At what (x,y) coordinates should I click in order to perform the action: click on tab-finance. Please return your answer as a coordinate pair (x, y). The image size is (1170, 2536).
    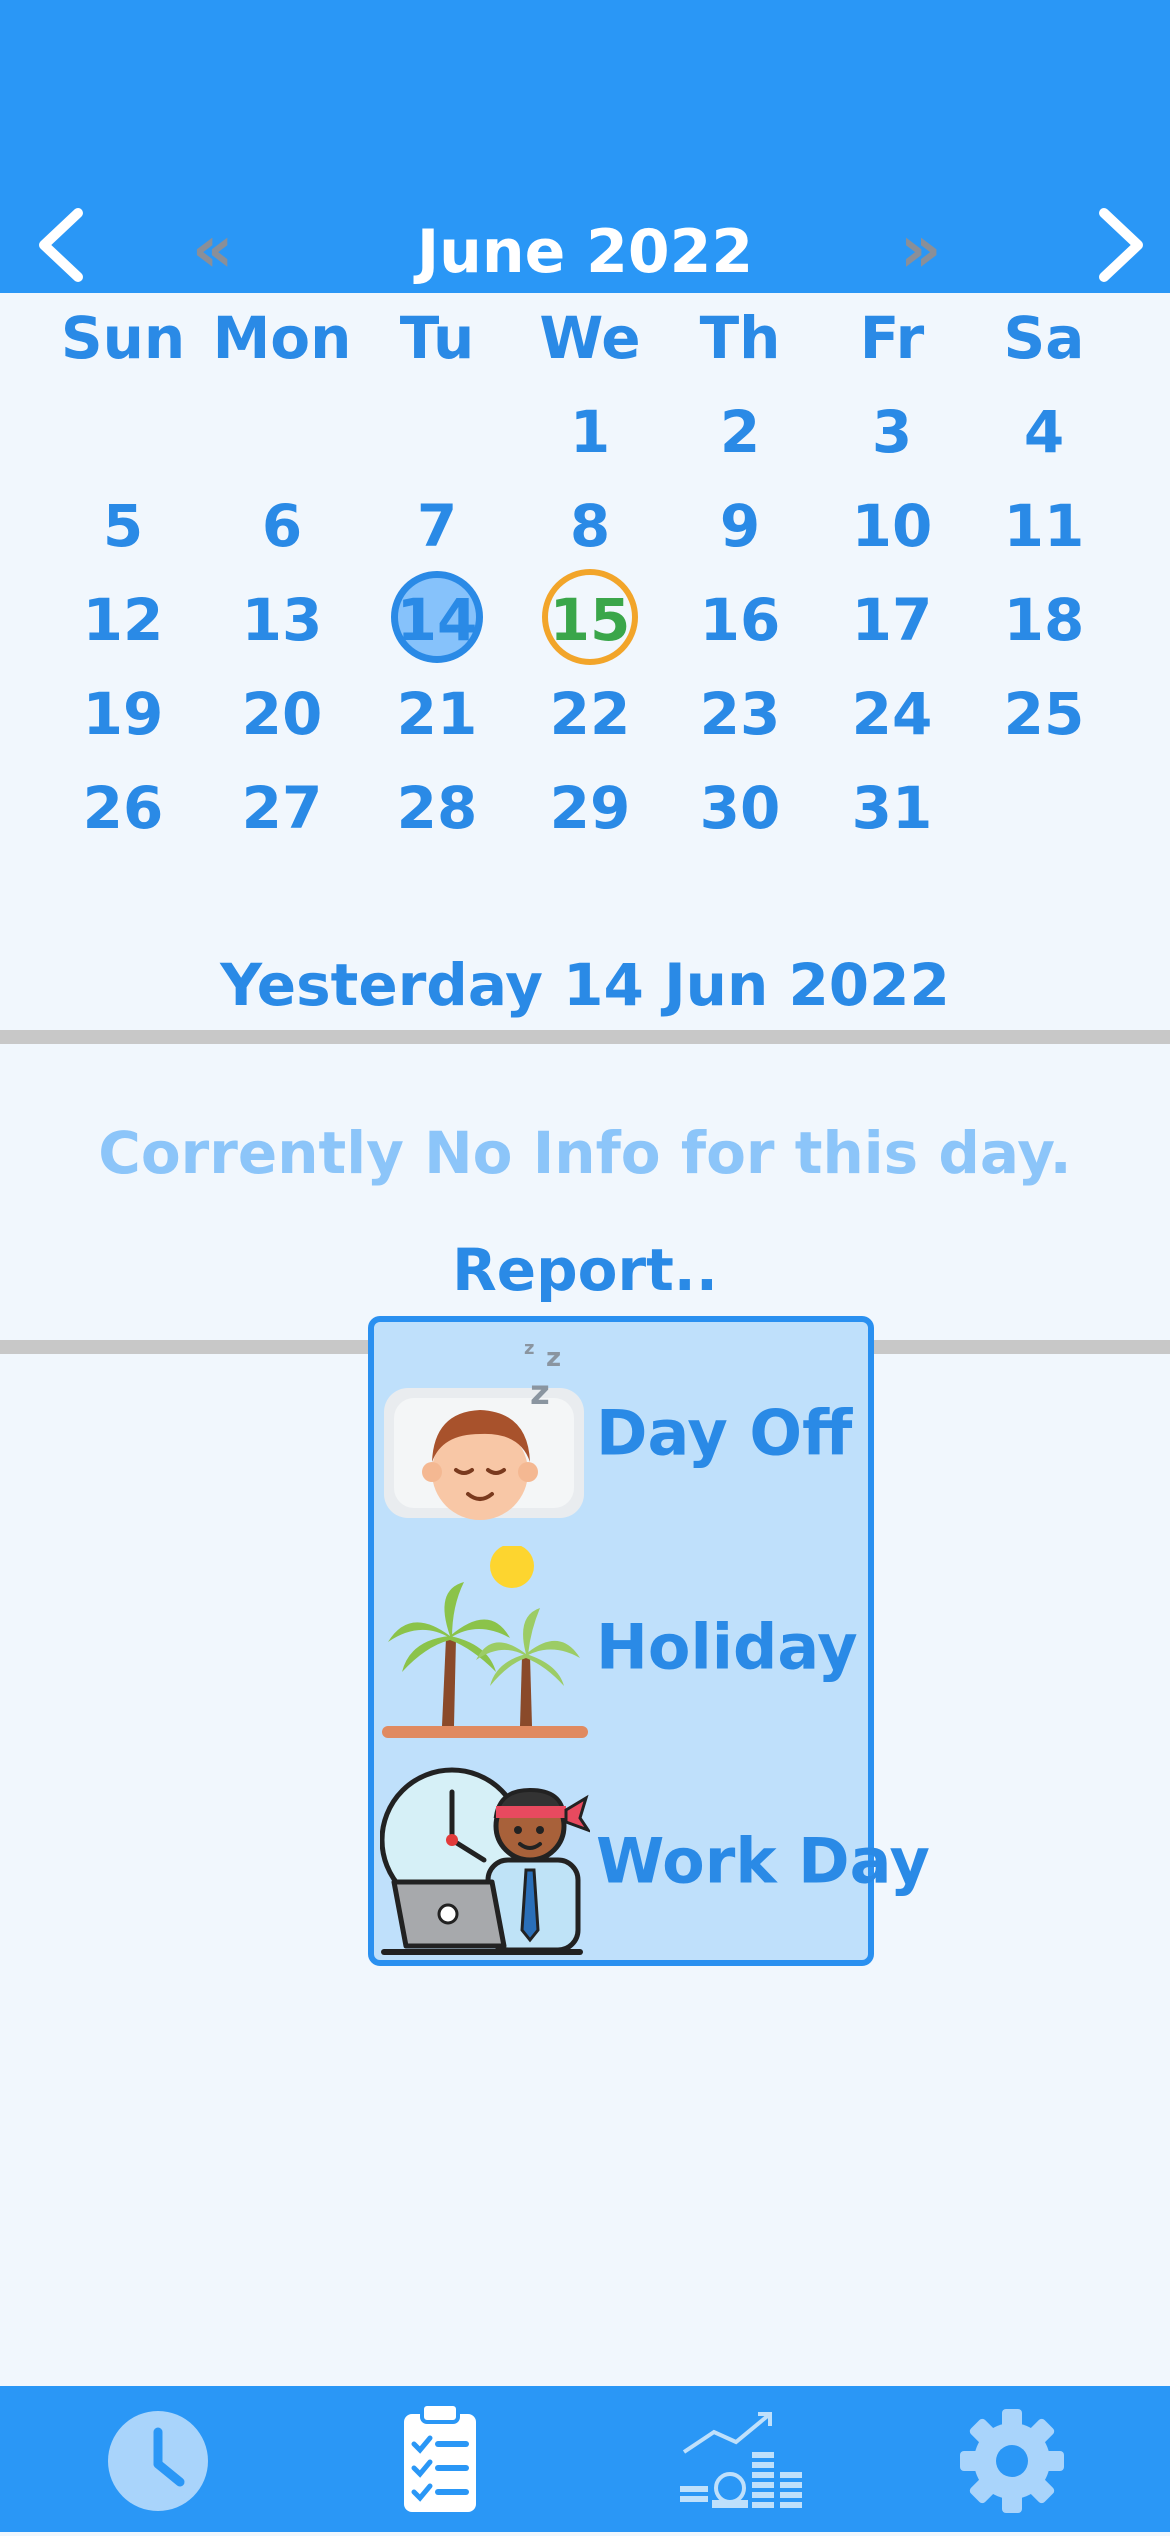
    Looking at the image, I should click on (730, 2459).